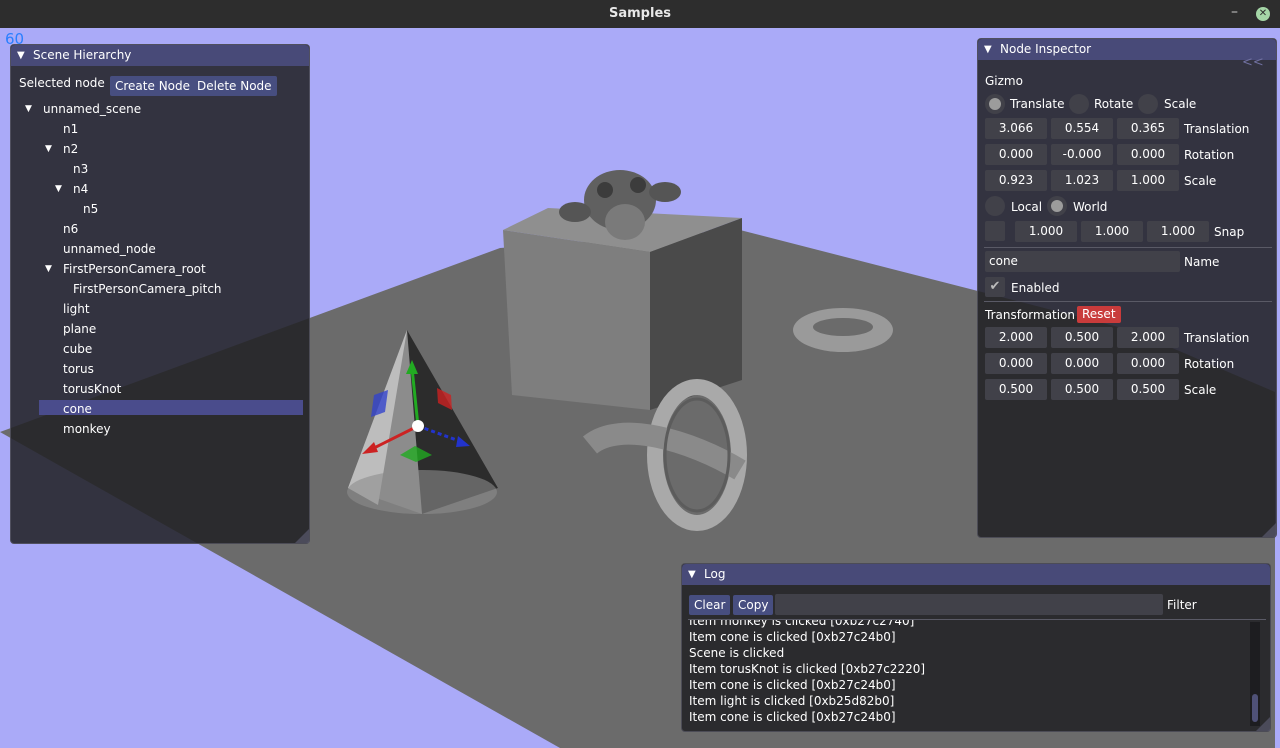  What do you see at coordinates (1035, 288) in the screenshot?
I see `enabled-label: Enabled` at bounding box center [1035, 288].